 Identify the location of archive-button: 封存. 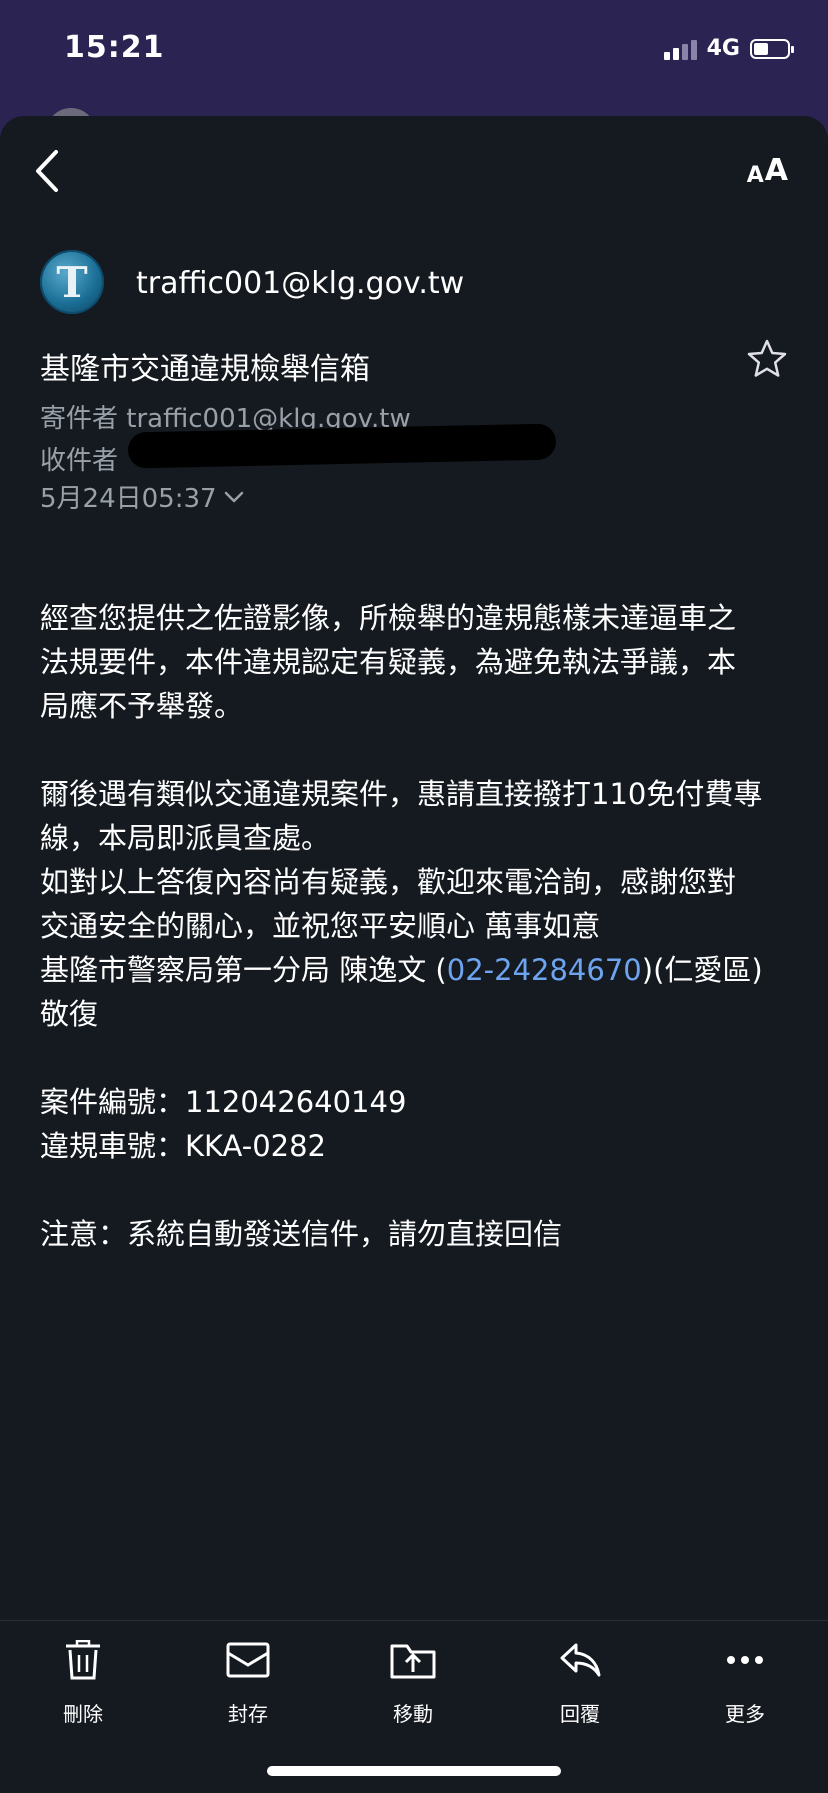
(248, 1683).